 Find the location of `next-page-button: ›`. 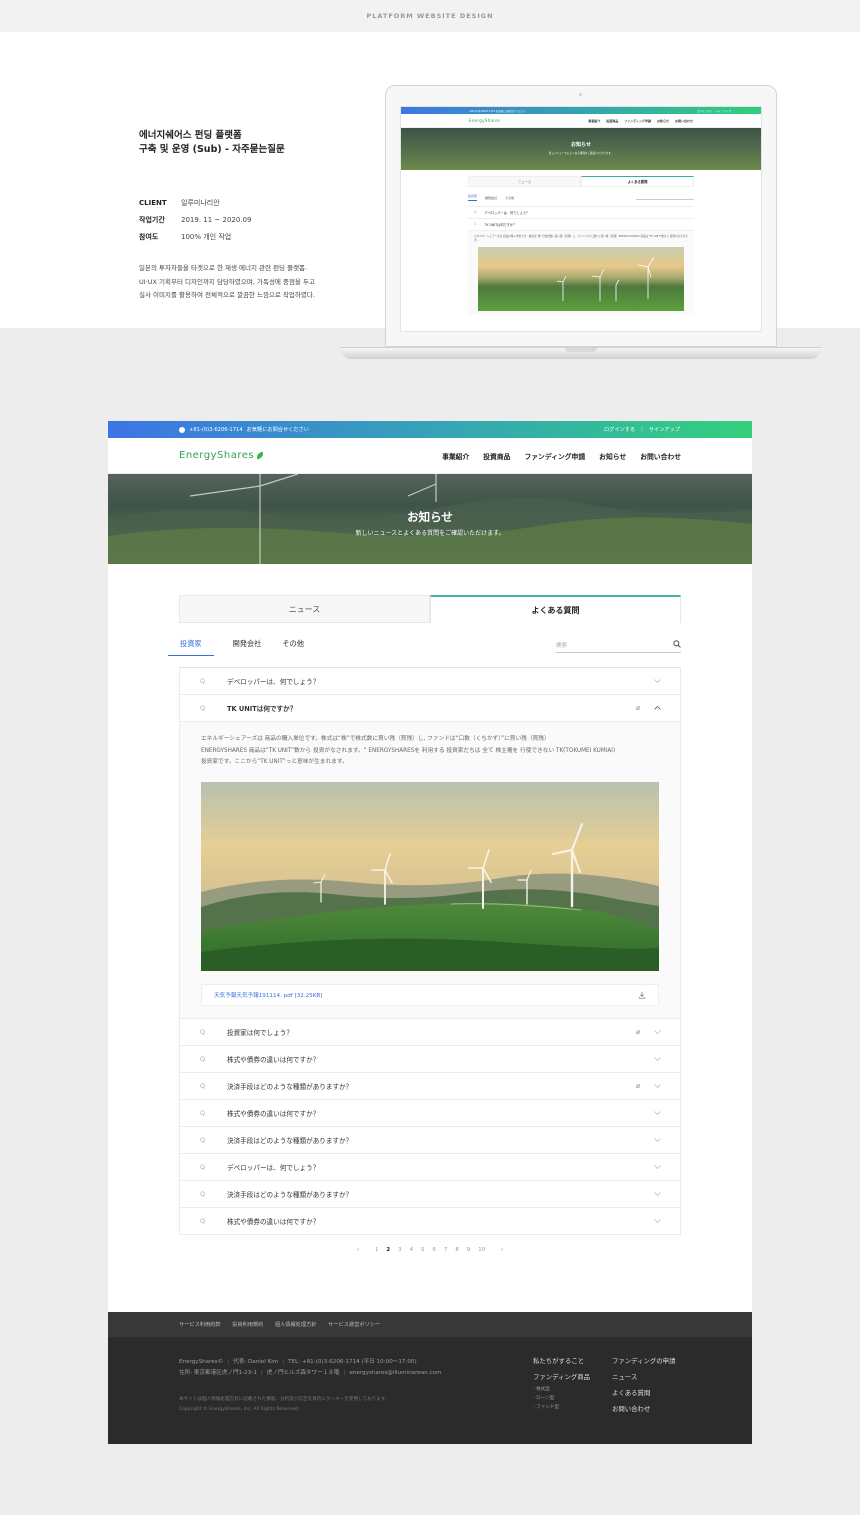

next-page-button: › is located at coordinates (502, 1250).